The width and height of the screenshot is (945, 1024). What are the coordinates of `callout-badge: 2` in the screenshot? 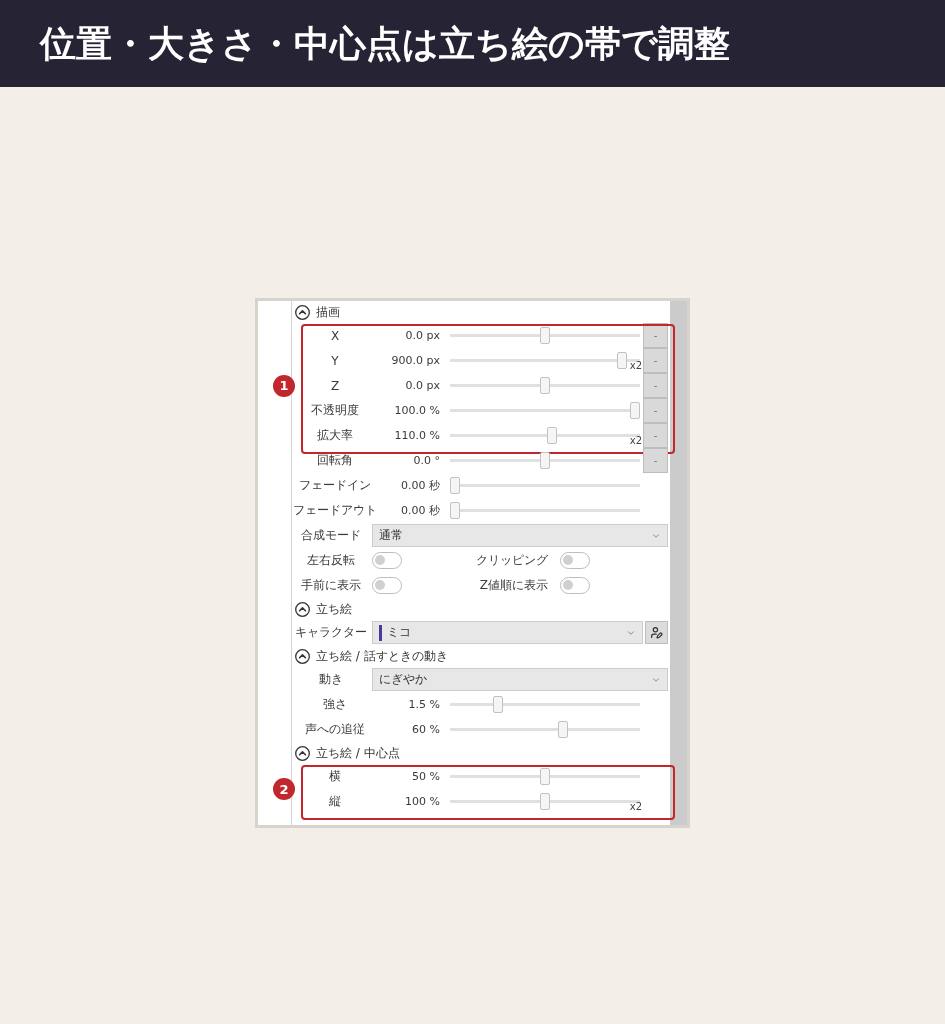 It's located at (284, 789).